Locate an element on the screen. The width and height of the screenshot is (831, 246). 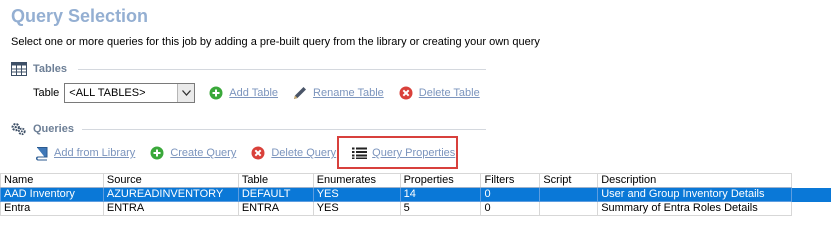
cell-name: AAD Inventory is located at coordinates (52, 194).